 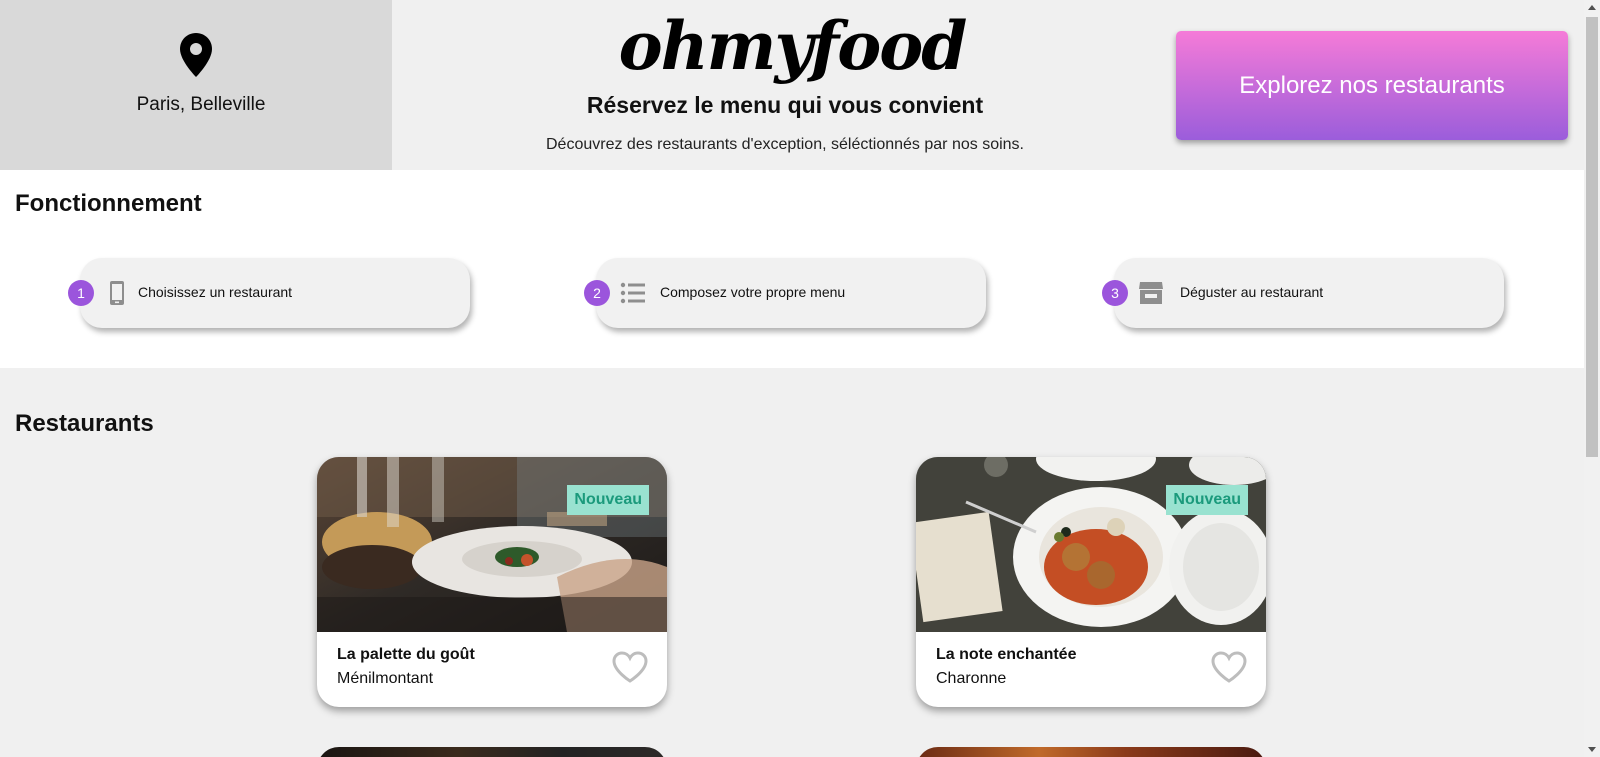 What do you see at coordinates (1592, 237) in the screenshot?
I see `scrollbar-thumb` at bounding box center [1592, 237].